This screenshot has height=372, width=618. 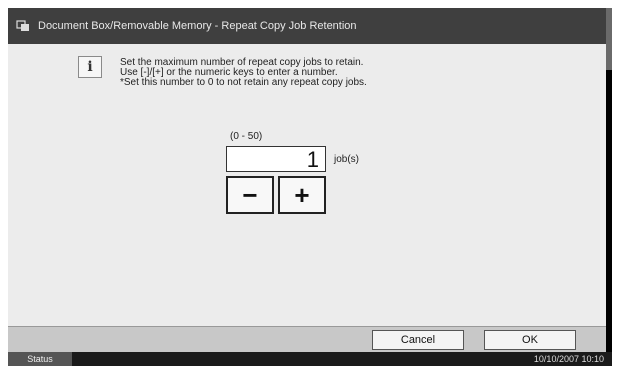 What do you see at coordinates (307, 339) in the screenshot?
I see `action-bar: Cancel OK` at bounding box center [307, 339].